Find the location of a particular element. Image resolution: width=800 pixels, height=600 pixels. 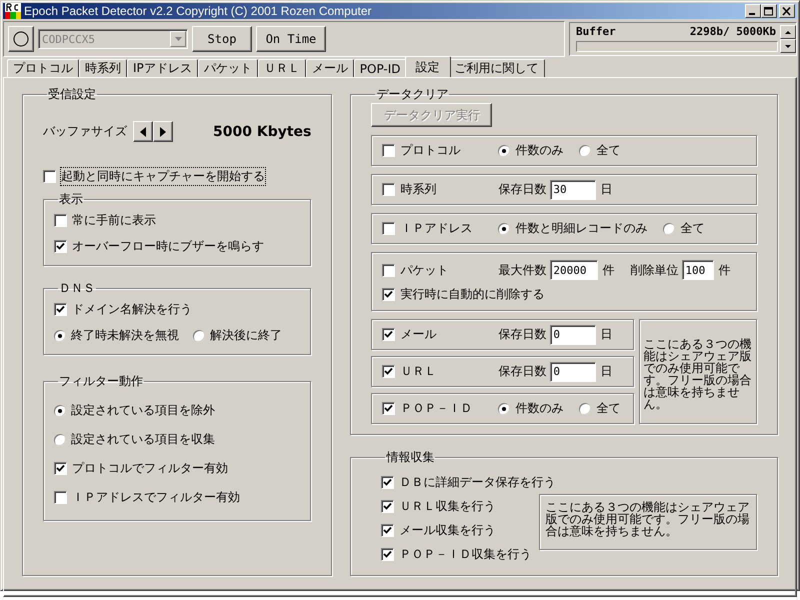

decrease-button is located at coordinates (143, 131).